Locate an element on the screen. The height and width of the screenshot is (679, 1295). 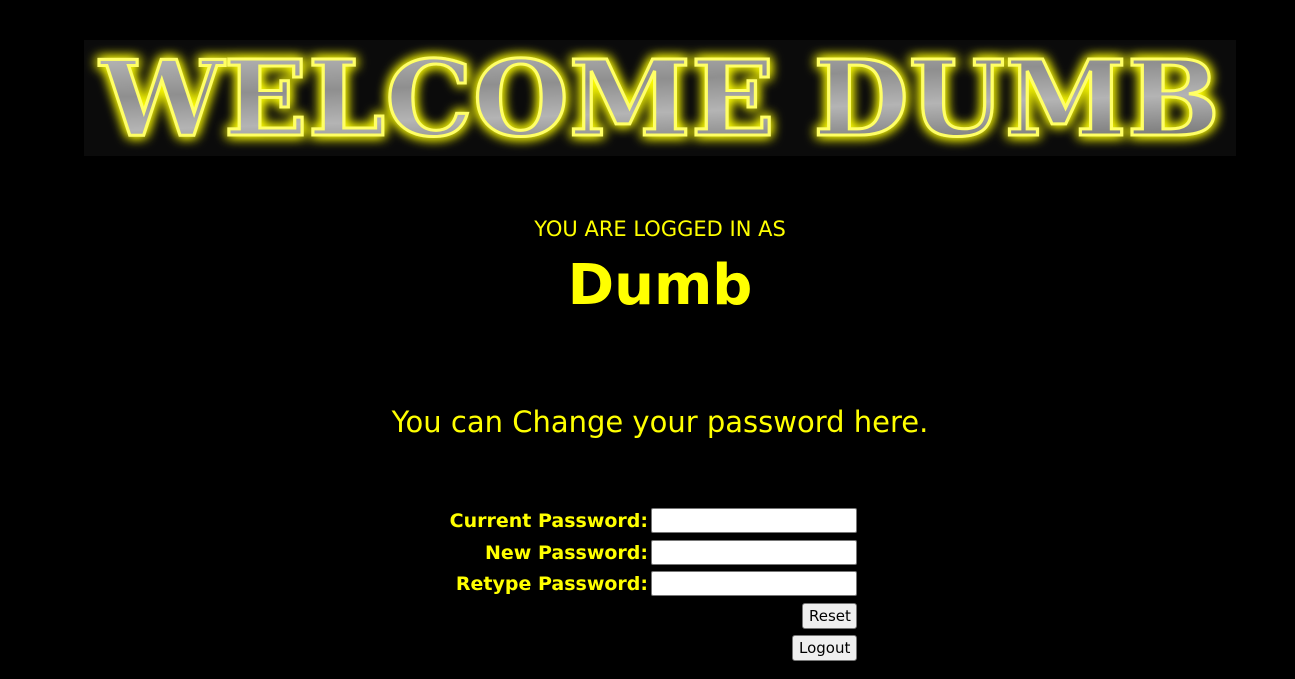
username-heading: Dumb is located at coordinates (660, 285).